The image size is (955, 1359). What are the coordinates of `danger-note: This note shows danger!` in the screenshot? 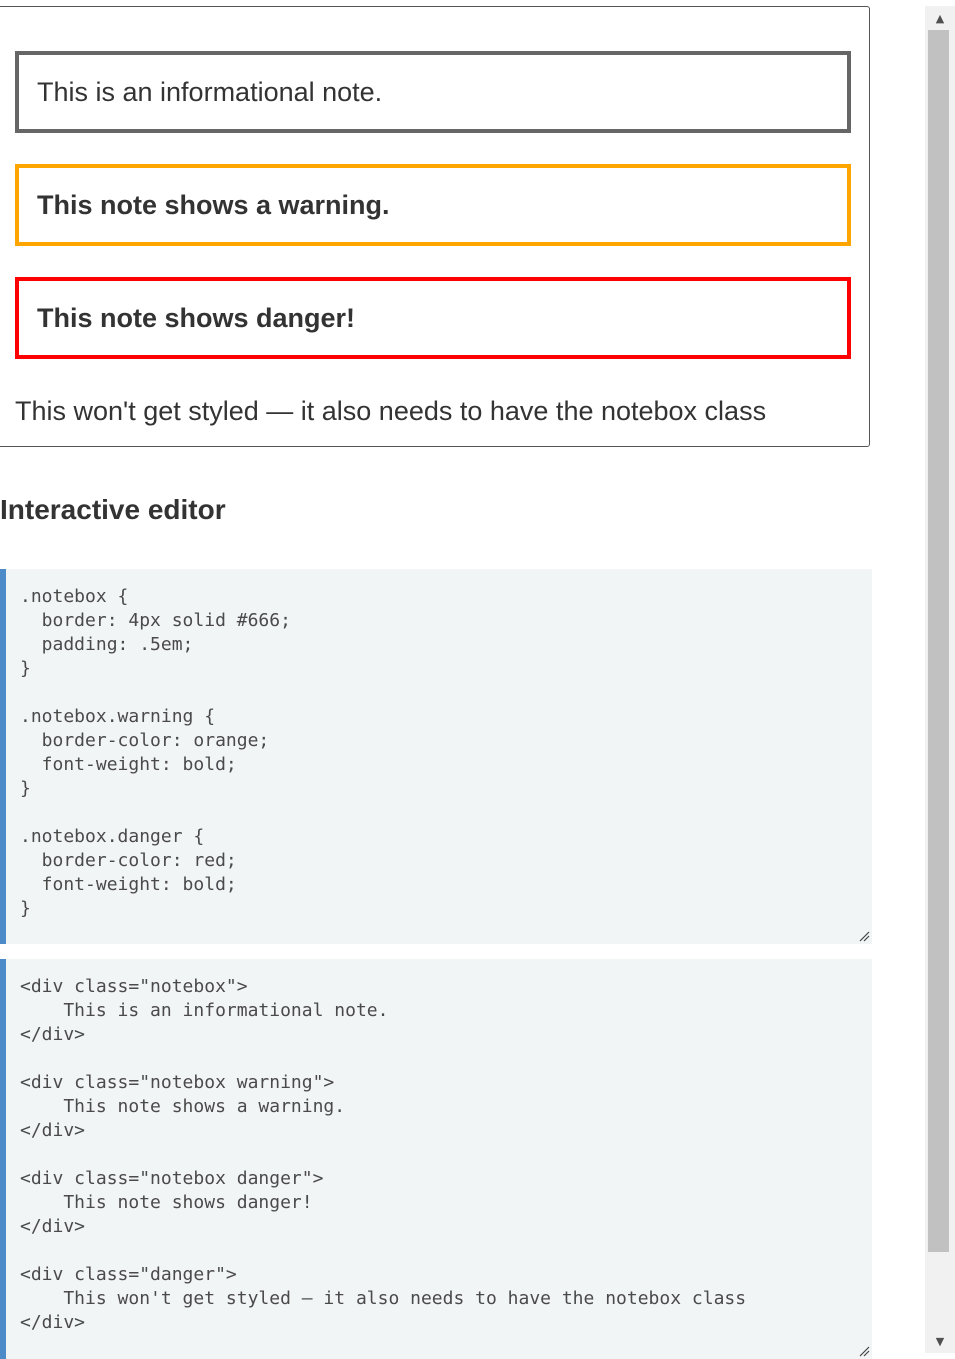 It's located at (433, 318).